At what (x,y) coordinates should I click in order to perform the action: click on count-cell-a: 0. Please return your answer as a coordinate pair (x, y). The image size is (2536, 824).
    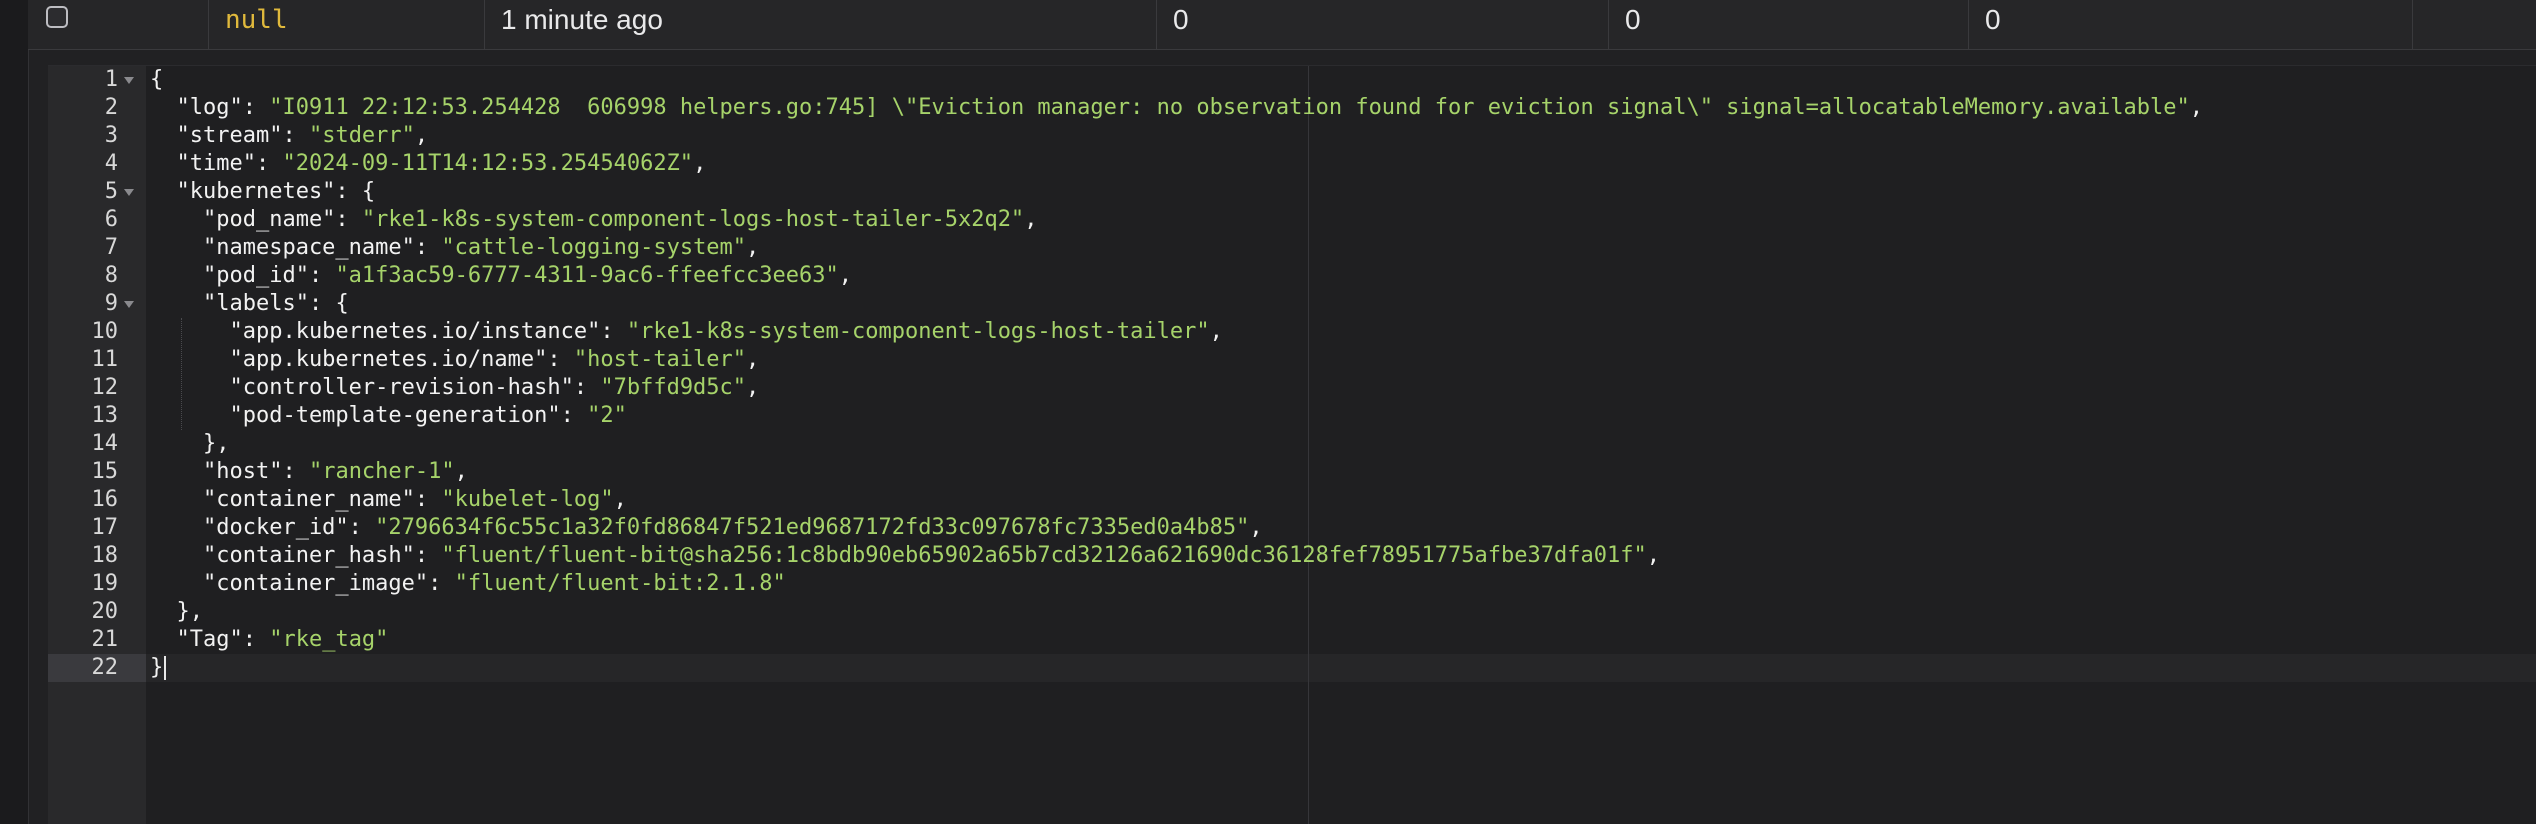
    Looking at the image, I should click on (1382, 24).